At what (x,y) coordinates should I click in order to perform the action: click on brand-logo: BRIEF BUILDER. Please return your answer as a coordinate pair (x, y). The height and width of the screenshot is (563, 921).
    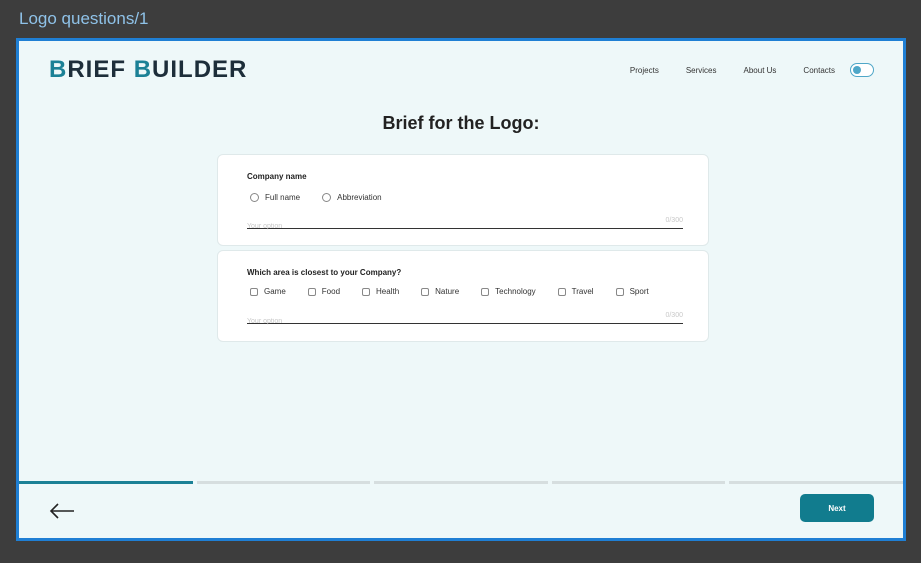
    Looking at the image, I should click on (148, 70).